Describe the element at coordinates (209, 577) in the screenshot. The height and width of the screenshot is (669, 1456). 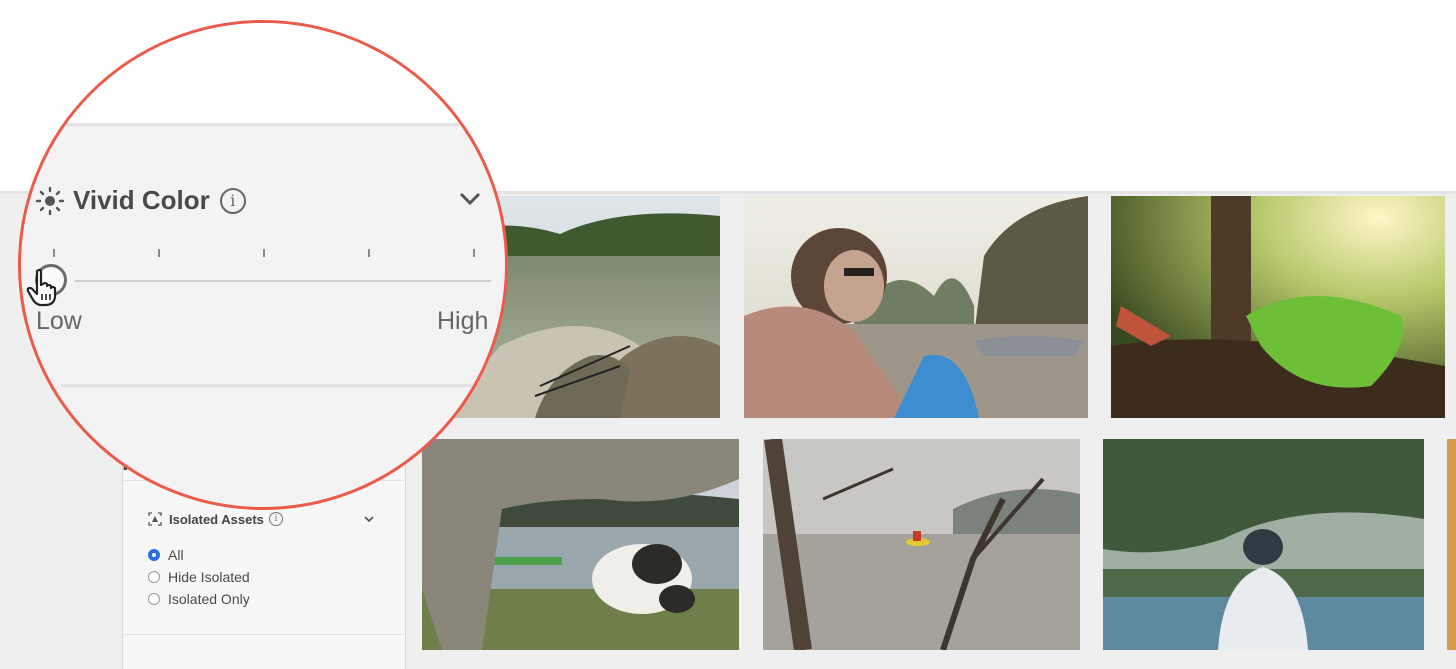
I see `radio-label: Hide Isolated` at that location.